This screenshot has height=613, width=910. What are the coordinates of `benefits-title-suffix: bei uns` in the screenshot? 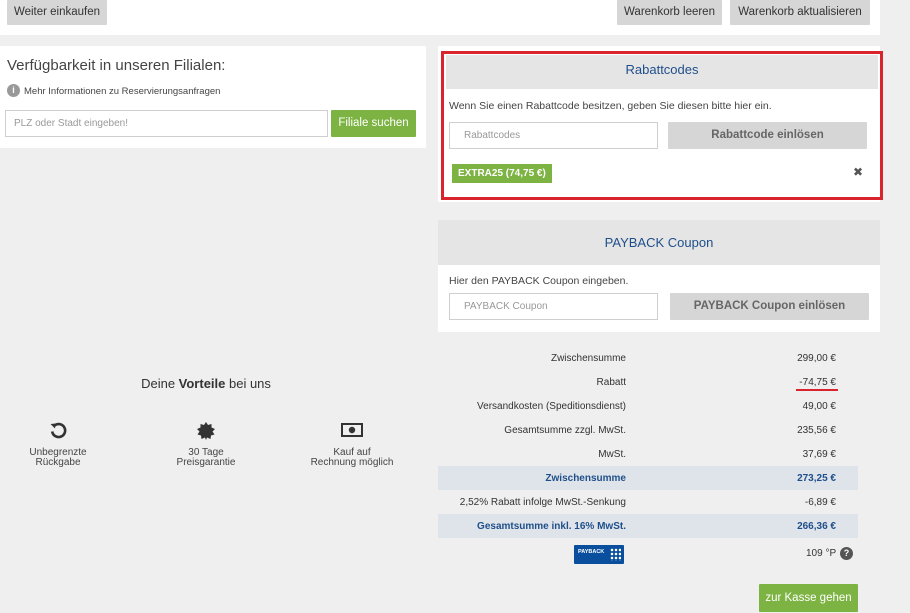 It's located at (248, 383).